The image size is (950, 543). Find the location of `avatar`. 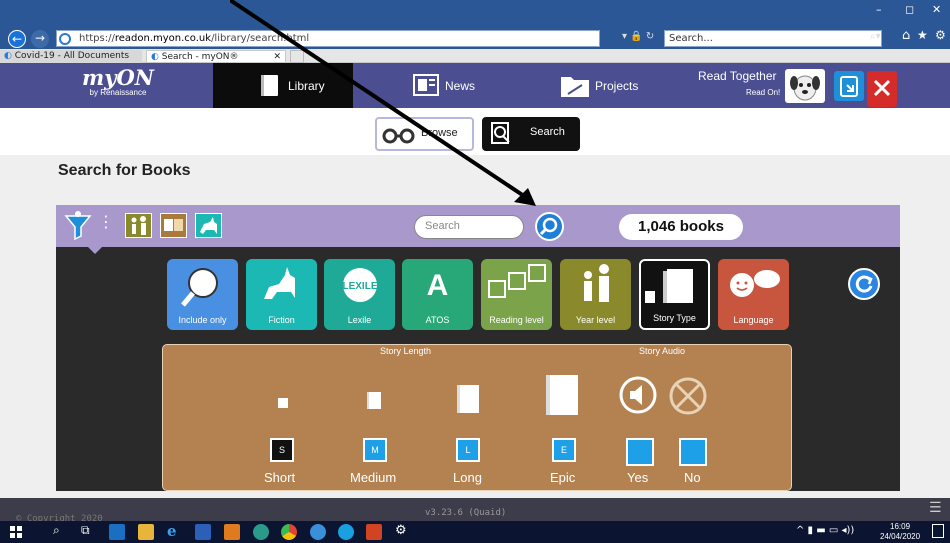

avatar is located at coordinates (805, 86).